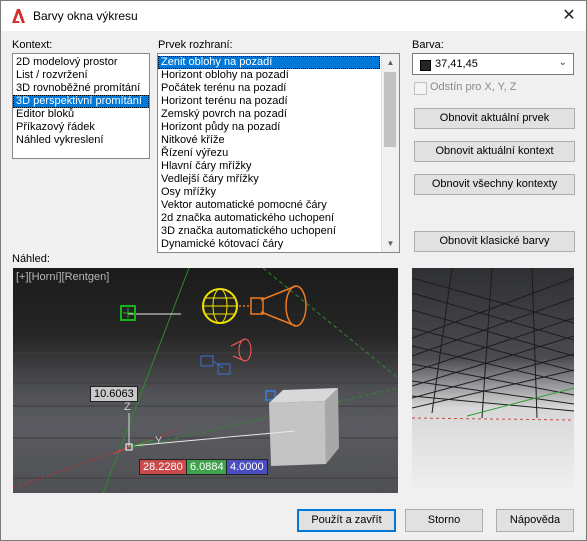  What do you see at coordinates (81, 62) in the screenshot?
I see `list-item: 2D modelový prostor` at bounding box center [81, 62].